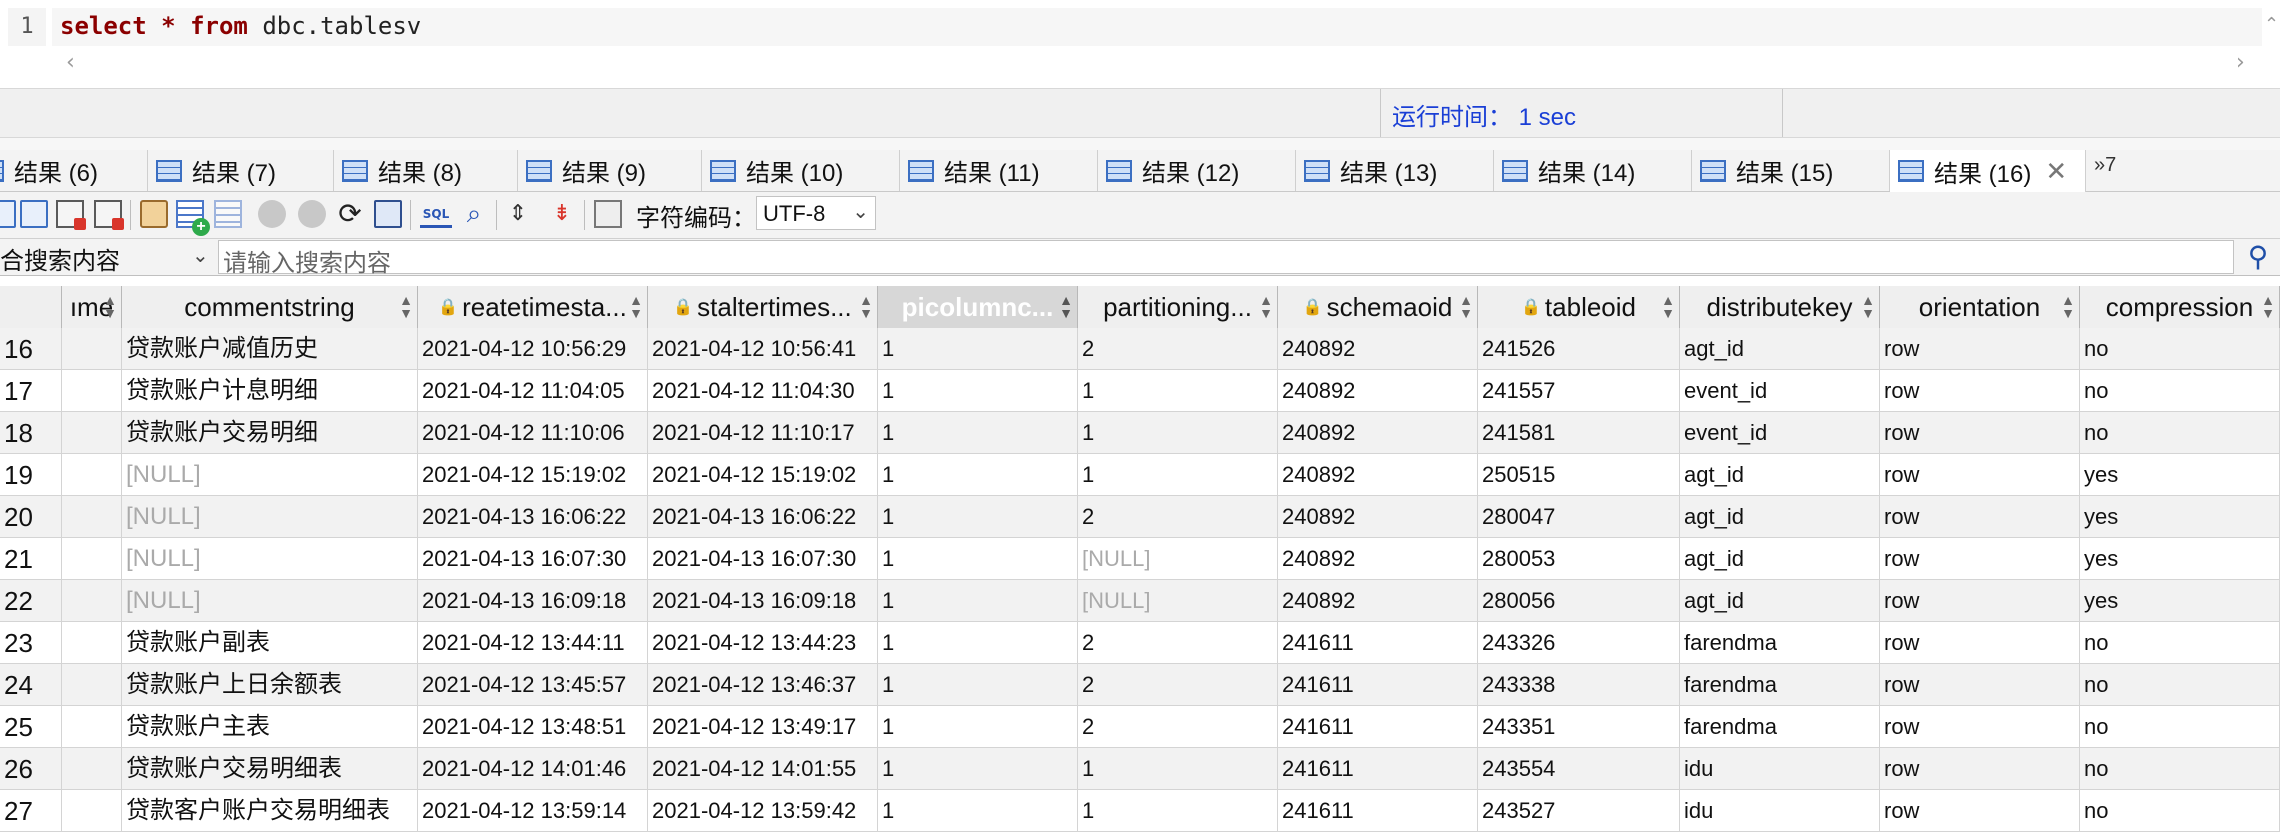  I want to click on grid-view-icon, so click(34, 214).